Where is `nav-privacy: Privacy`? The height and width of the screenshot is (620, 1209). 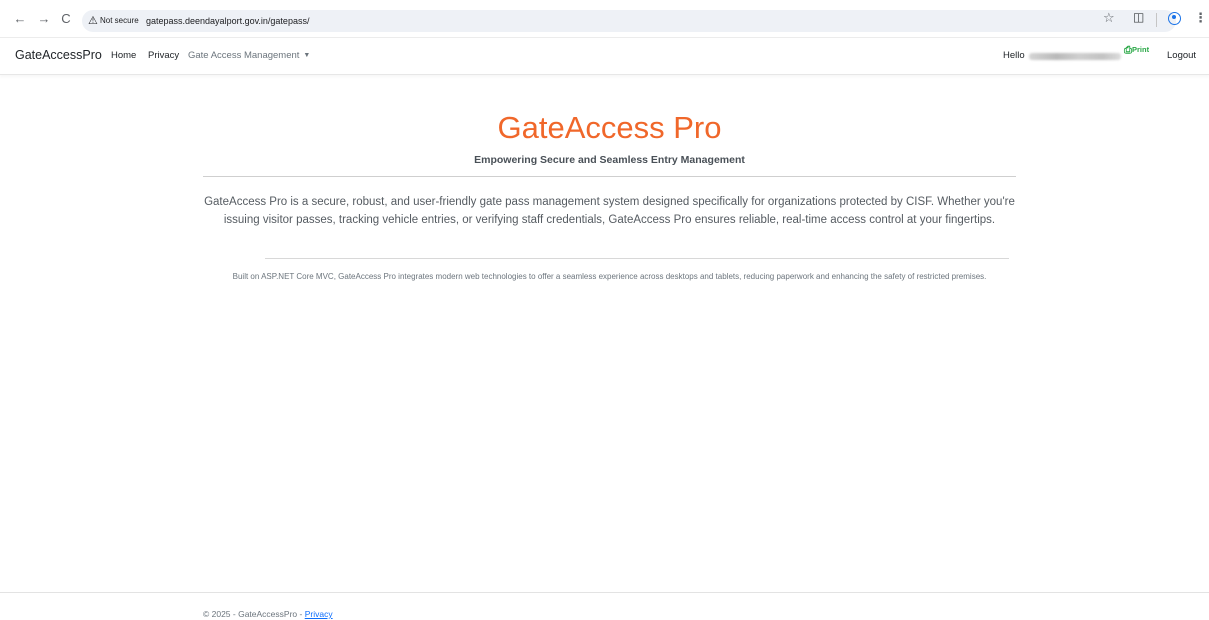
nav-privacy: Privacy is located at coordinates (163, 56).